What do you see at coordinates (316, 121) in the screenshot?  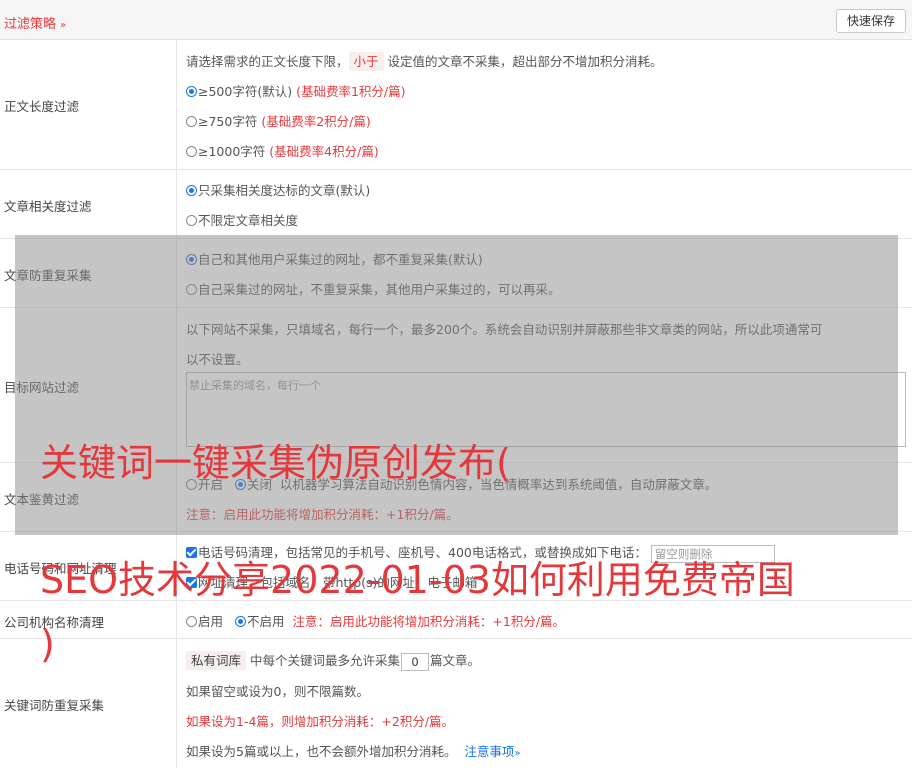 I see `option-note: (基础费率2积分/篇)` at bounding box center [316, 121].